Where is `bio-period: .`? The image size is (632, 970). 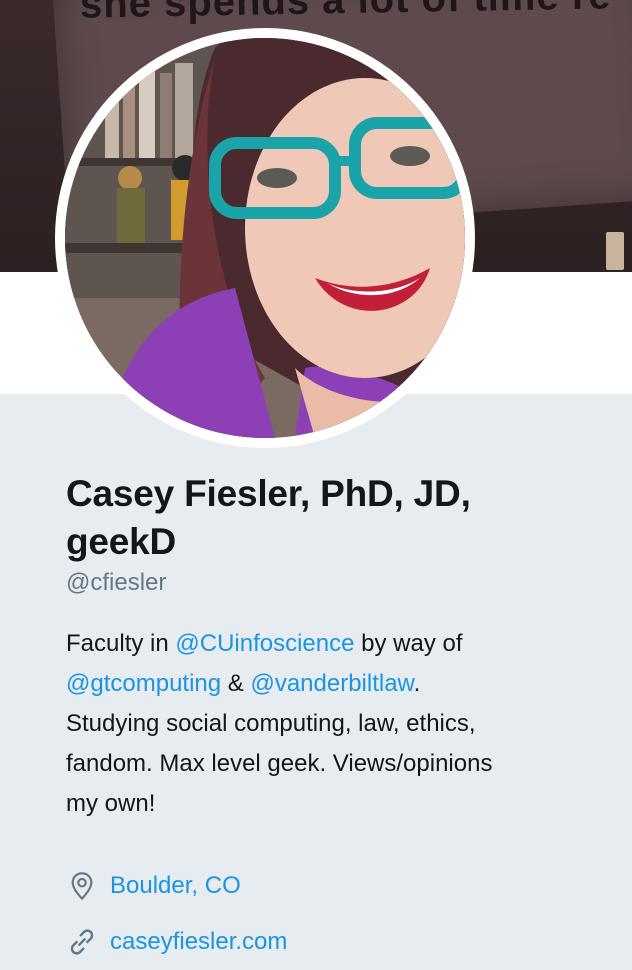
bio-period: . is located at coordinates (417, 683).